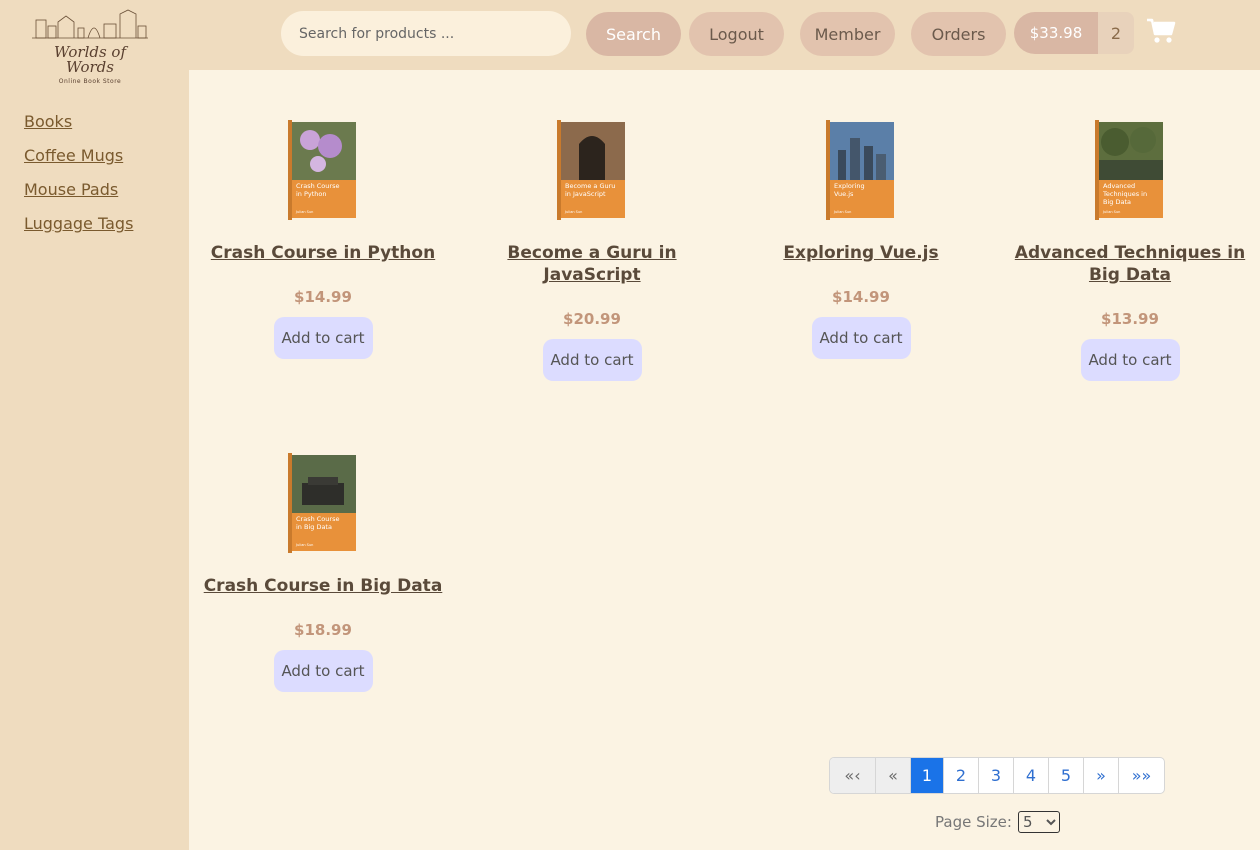 This screenshot has width=1260, height=850. I want to click on page-button-2: 2, so click(961, 775).